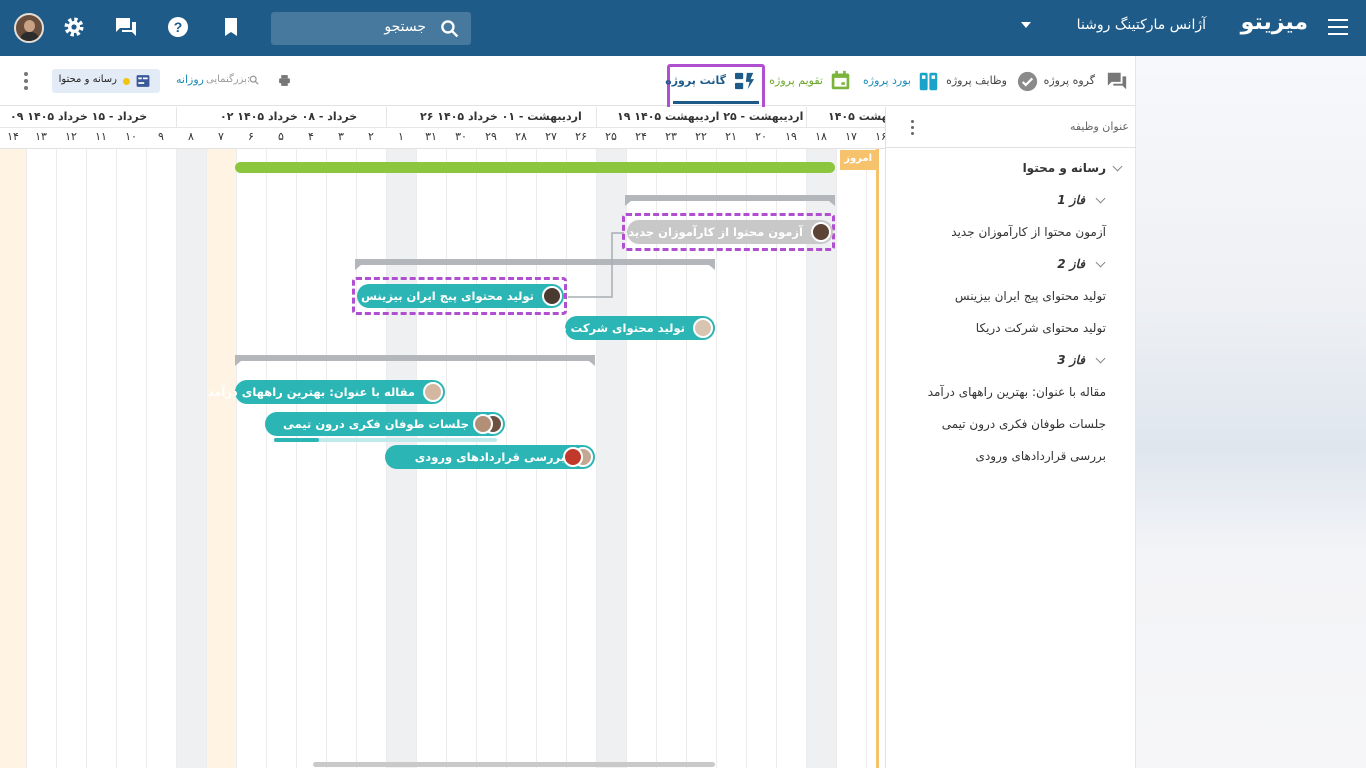  Describe the element at coordinates (41, 136) in the screenshot. I see `day-label: ۱۳` at that location.